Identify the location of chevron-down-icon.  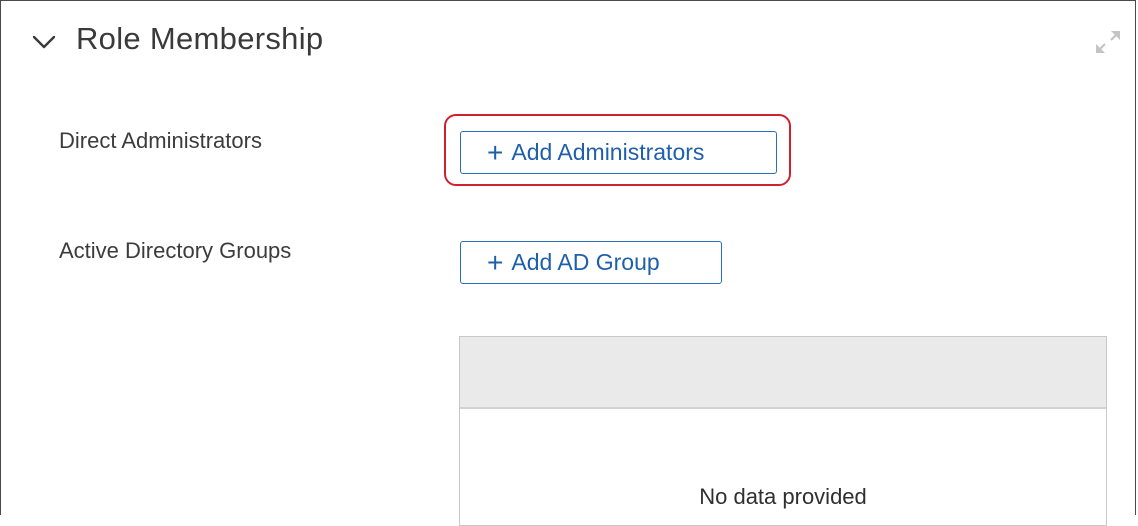
(44, 42).